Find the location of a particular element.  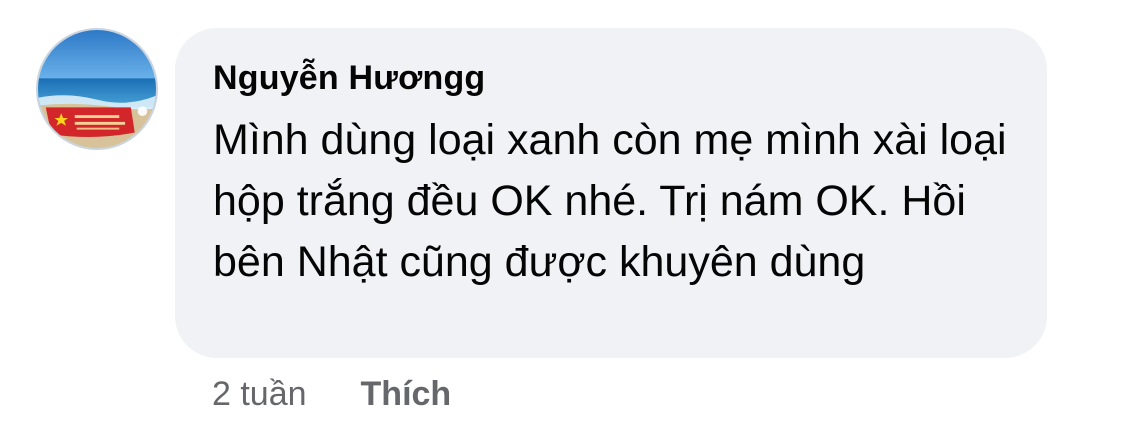

comment-actions: 2 tuần Thích is located at coordinates (331, 394).